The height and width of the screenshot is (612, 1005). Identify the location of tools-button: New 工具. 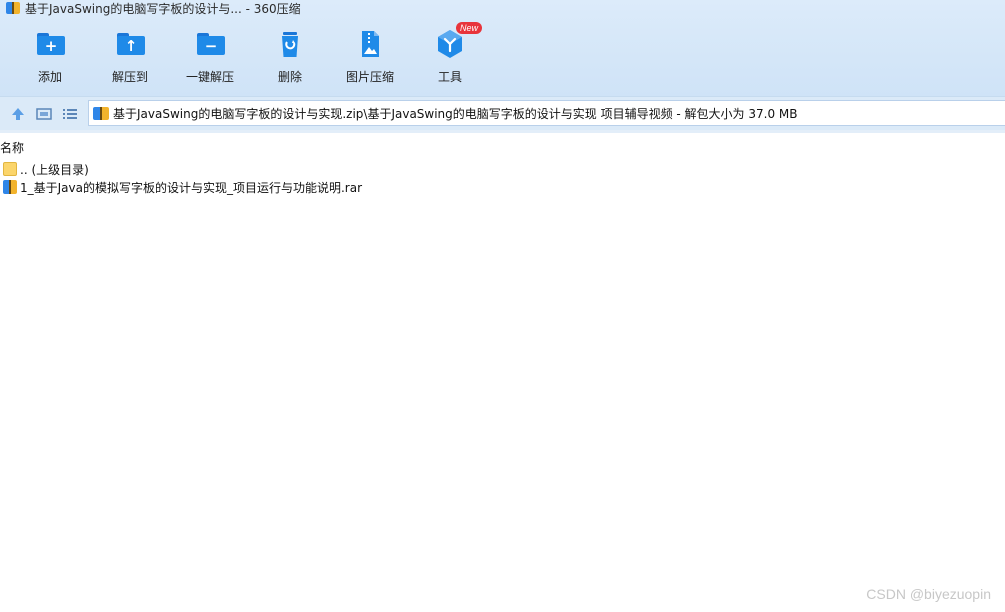
(450, 55).